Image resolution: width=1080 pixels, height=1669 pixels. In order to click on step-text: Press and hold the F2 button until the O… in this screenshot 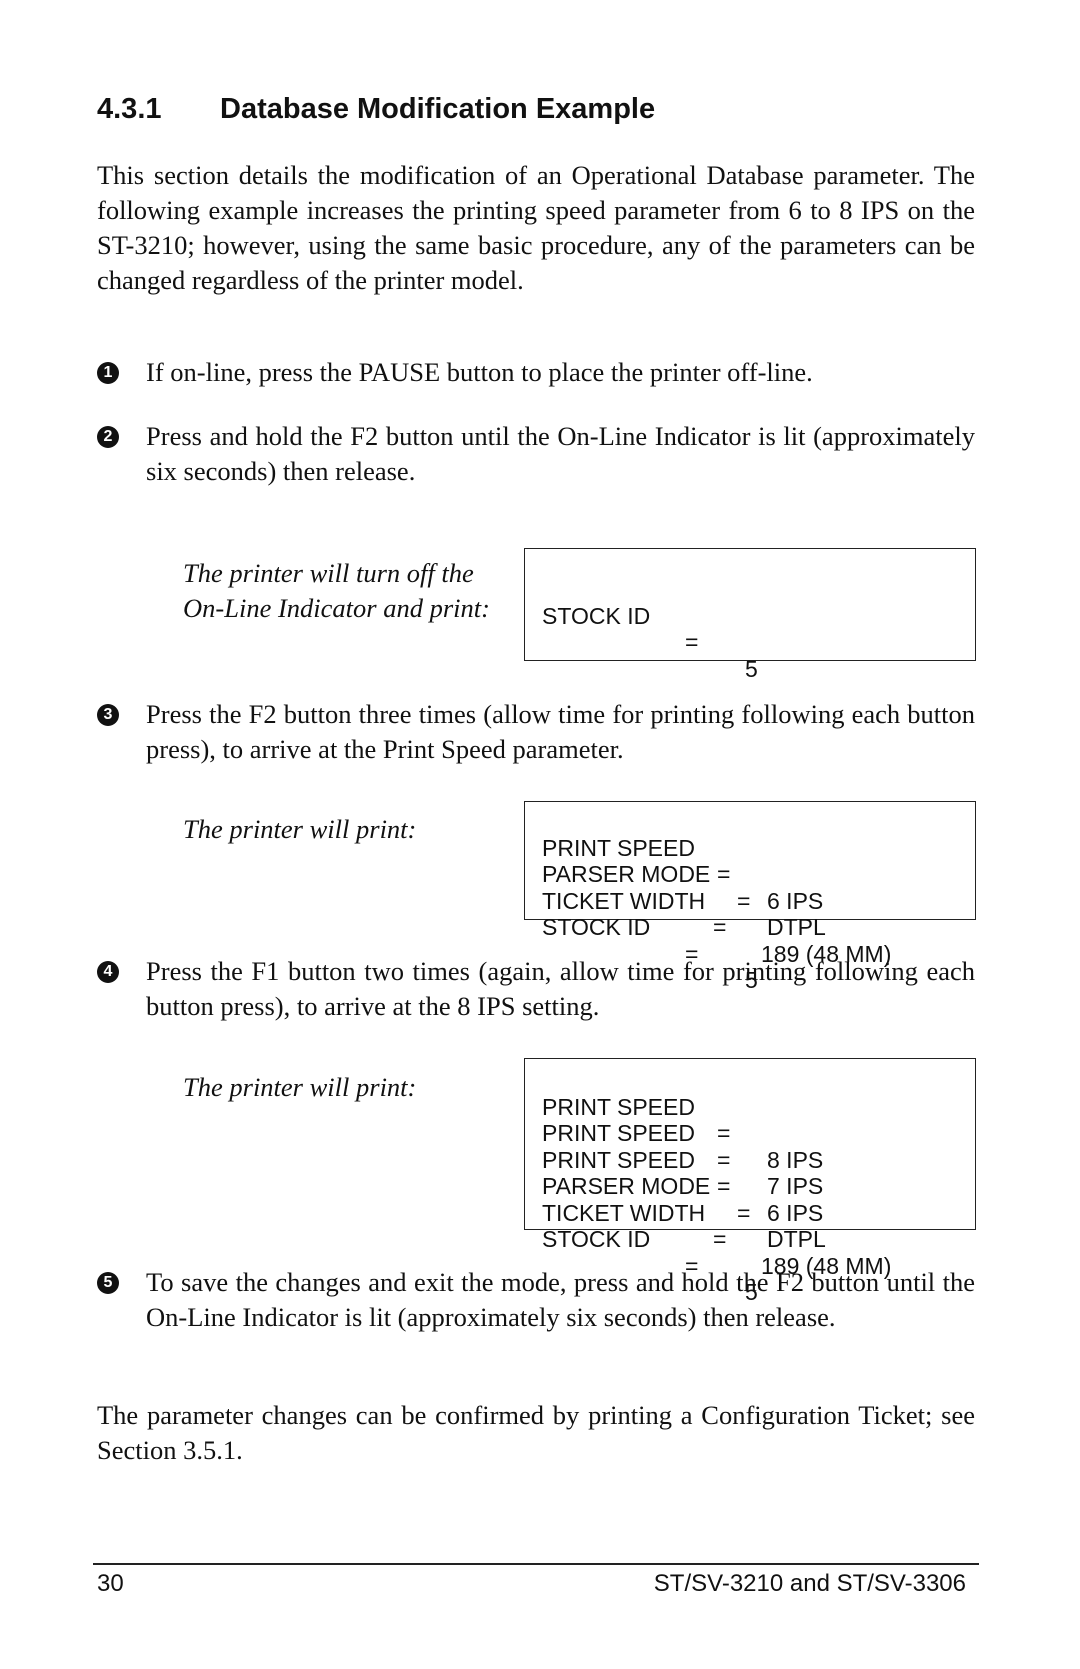, I will do `click(560, 453)`.